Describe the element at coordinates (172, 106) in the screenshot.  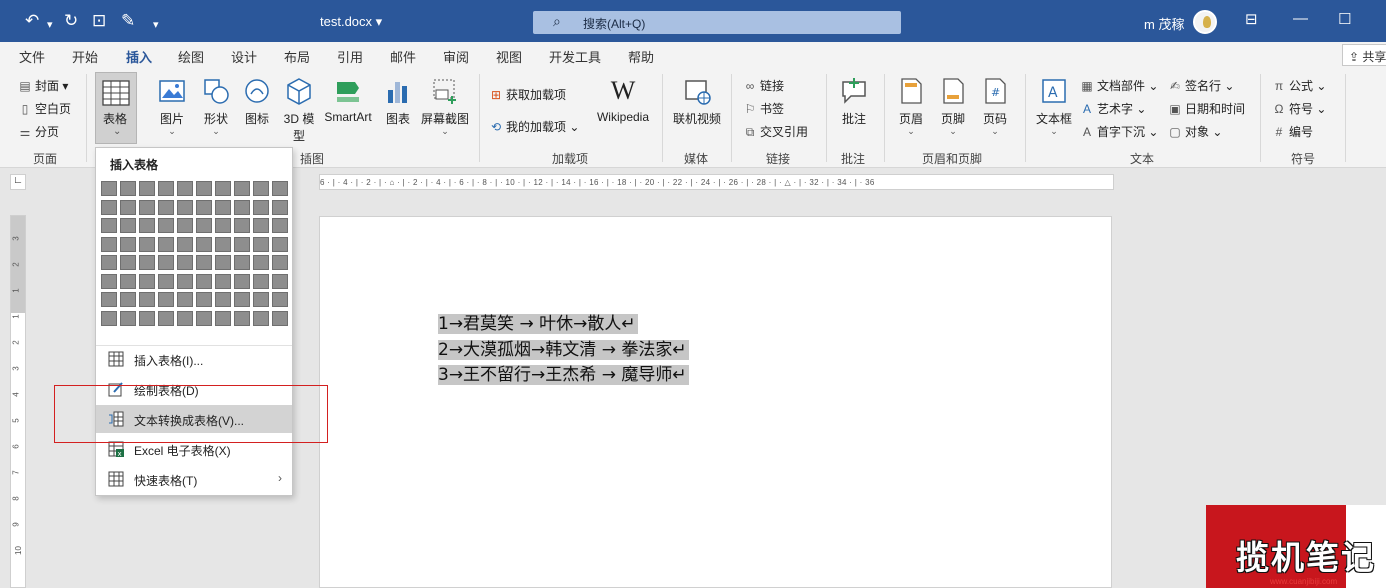
I see `pictures-button: 图片 ⌄` at that location.